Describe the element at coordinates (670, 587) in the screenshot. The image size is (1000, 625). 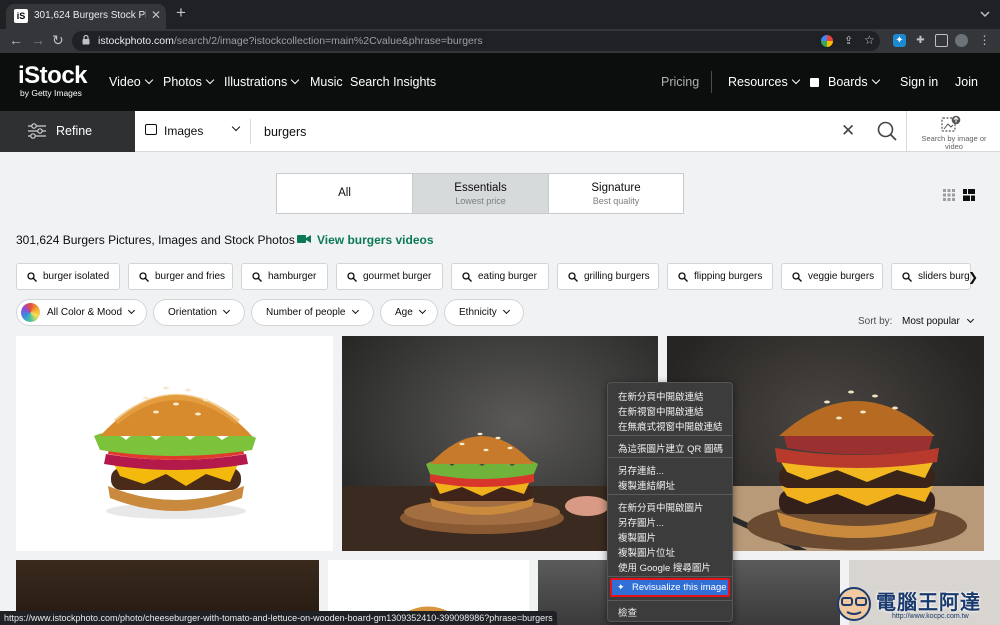
I see `menu-revisualize-image: ✦ Revisualize this image` at that location.